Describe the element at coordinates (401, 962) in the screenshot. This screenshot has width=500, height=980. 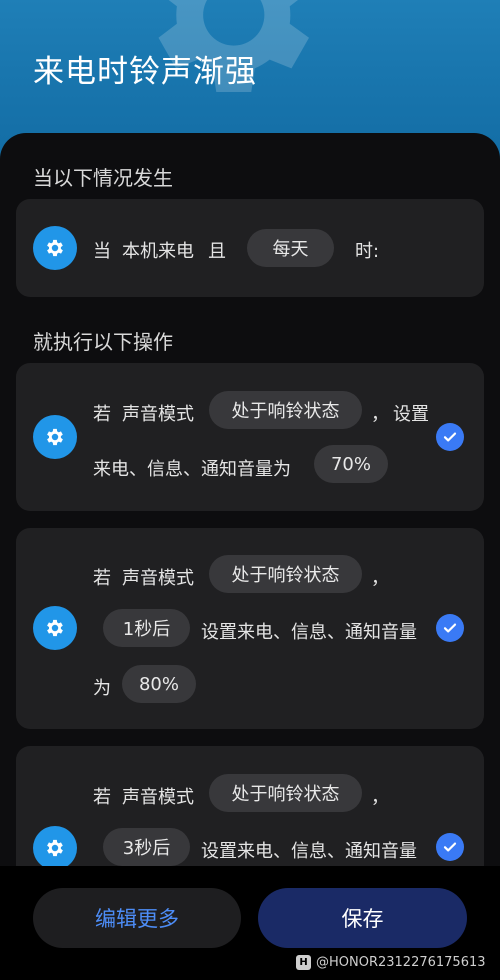
I see `watermark-text: @HONOR2312276175613` at that location.